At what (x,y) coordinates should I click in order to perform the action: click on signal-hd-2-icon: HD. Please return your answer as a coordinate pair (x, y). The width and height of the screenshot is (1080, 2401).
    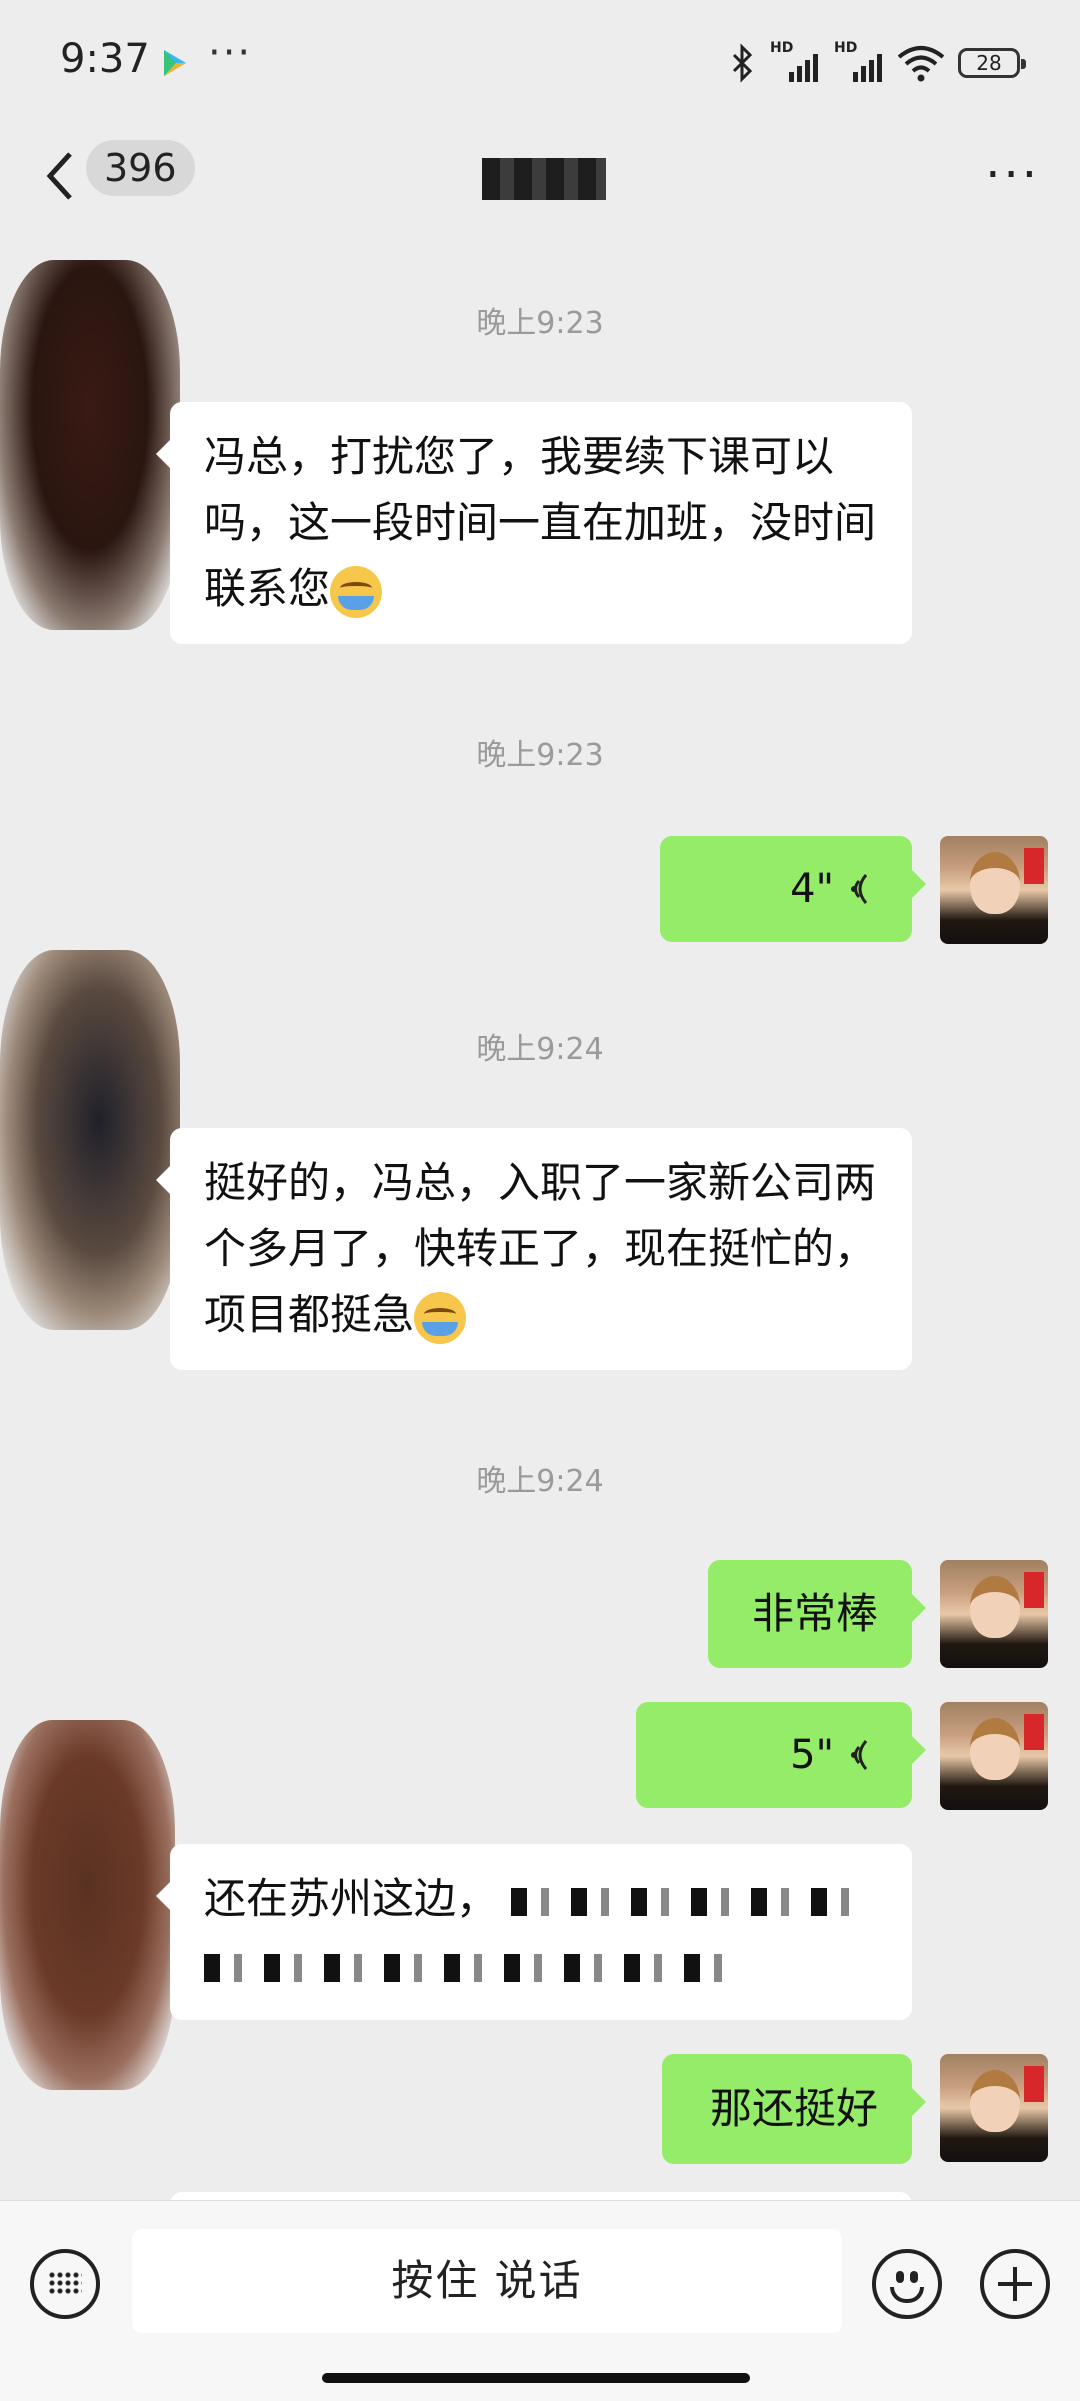
    Looking at the image, I should click on (858, 63).